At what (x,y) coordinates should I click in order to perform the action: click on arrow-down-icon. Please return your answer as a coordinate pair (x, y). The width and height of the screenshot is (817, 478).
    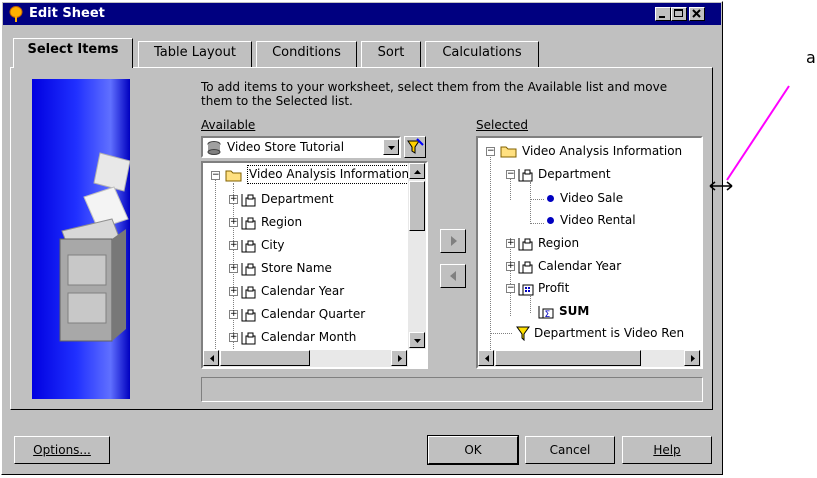
    Looking at the image, I should click on (417, 341).